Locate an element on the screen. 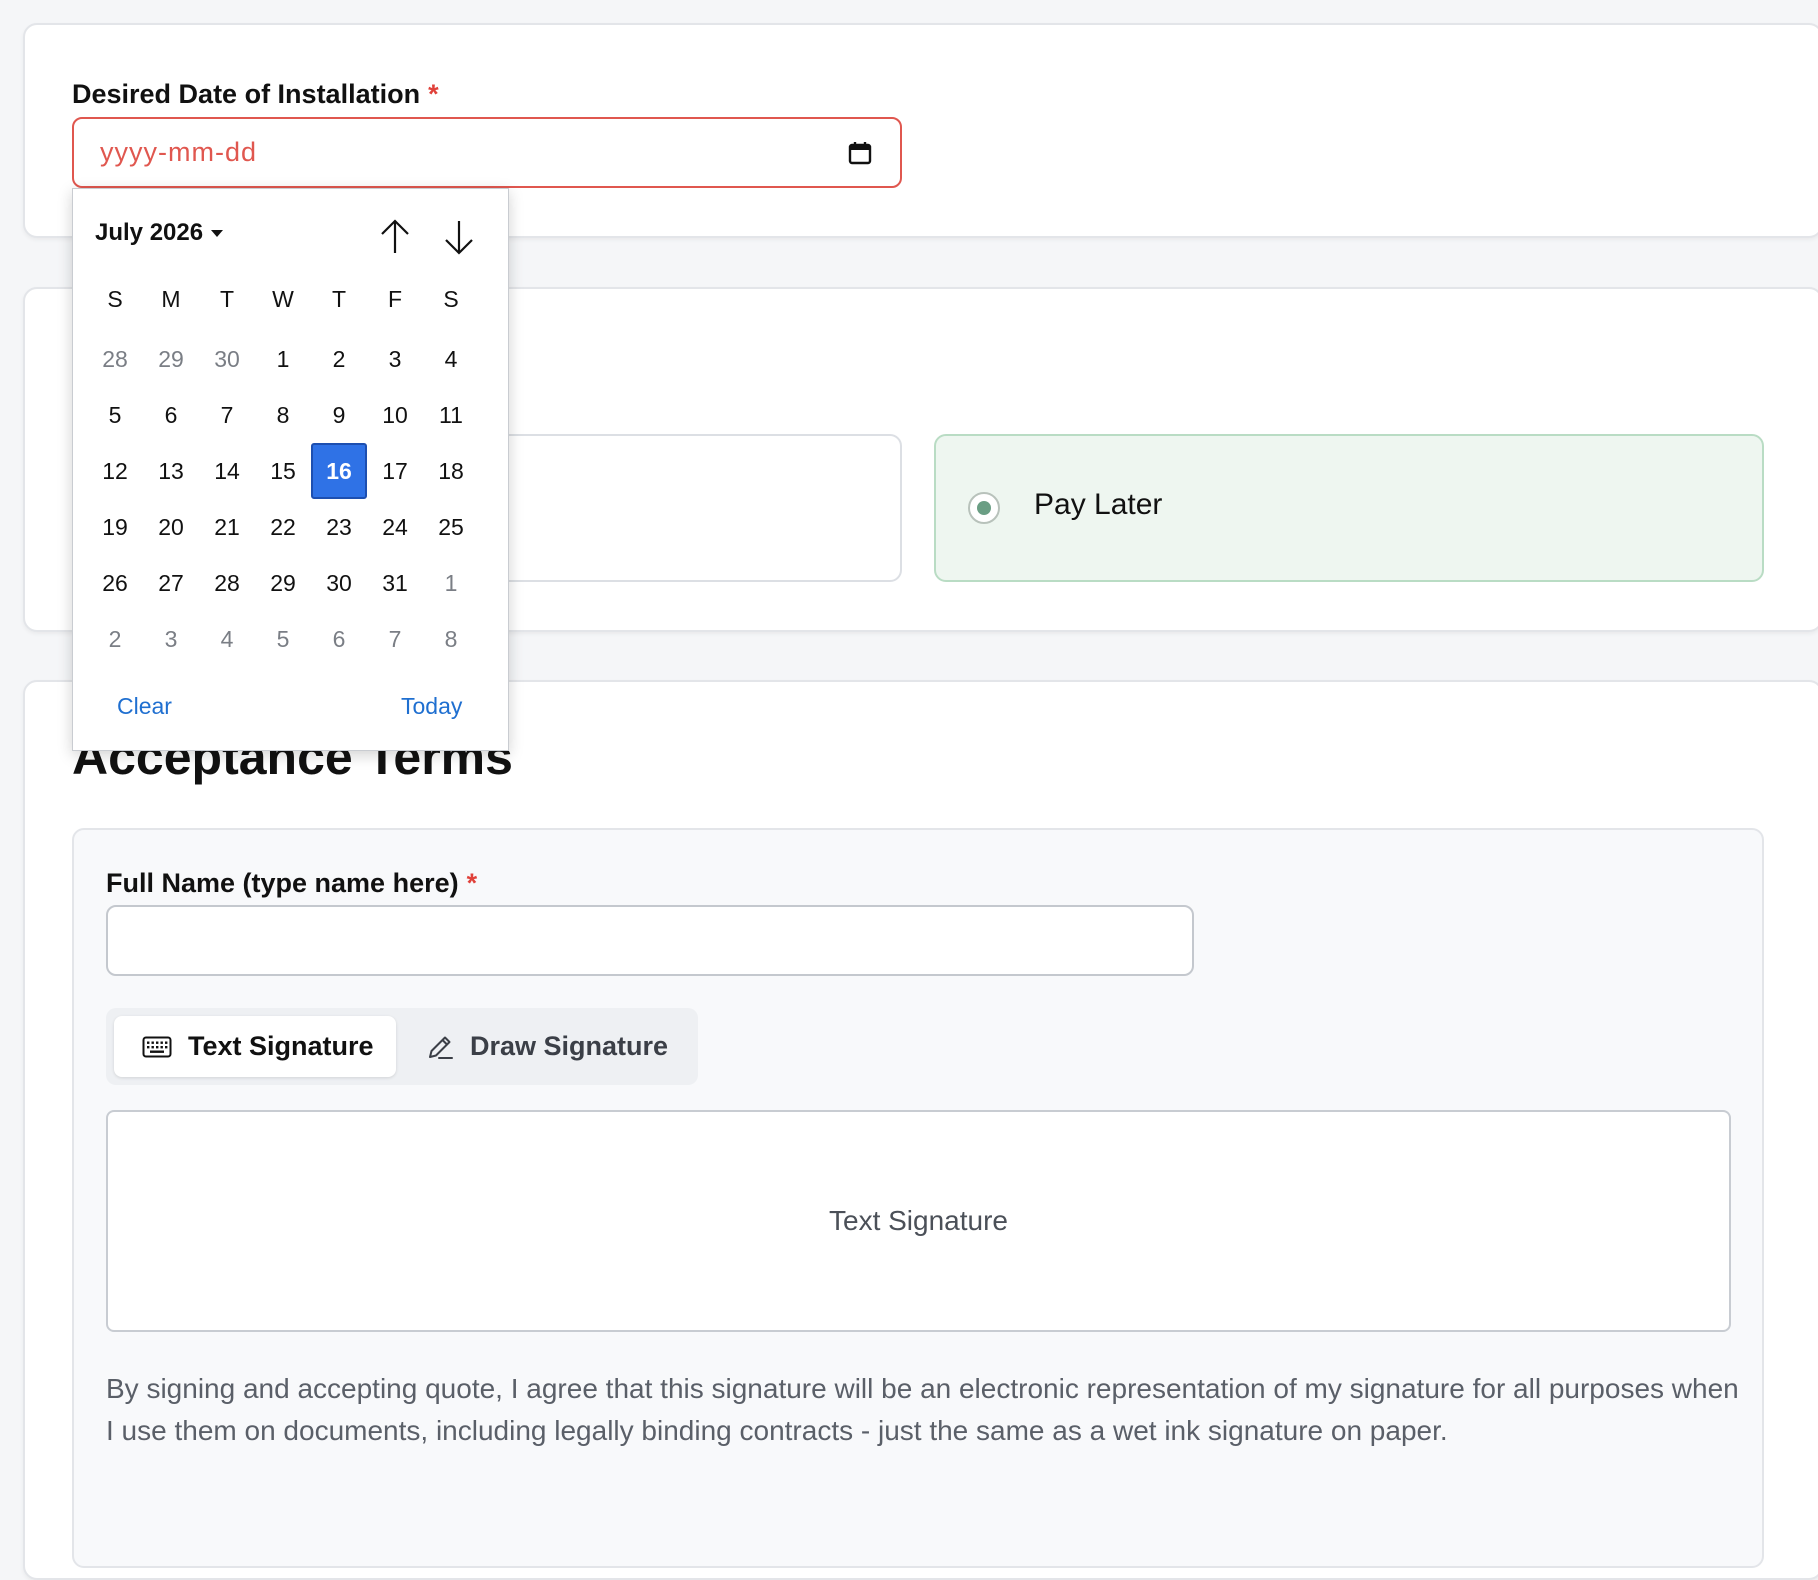 The image size is (1818, 1580). clear-button: Clear is located at coordinates (144, 706).